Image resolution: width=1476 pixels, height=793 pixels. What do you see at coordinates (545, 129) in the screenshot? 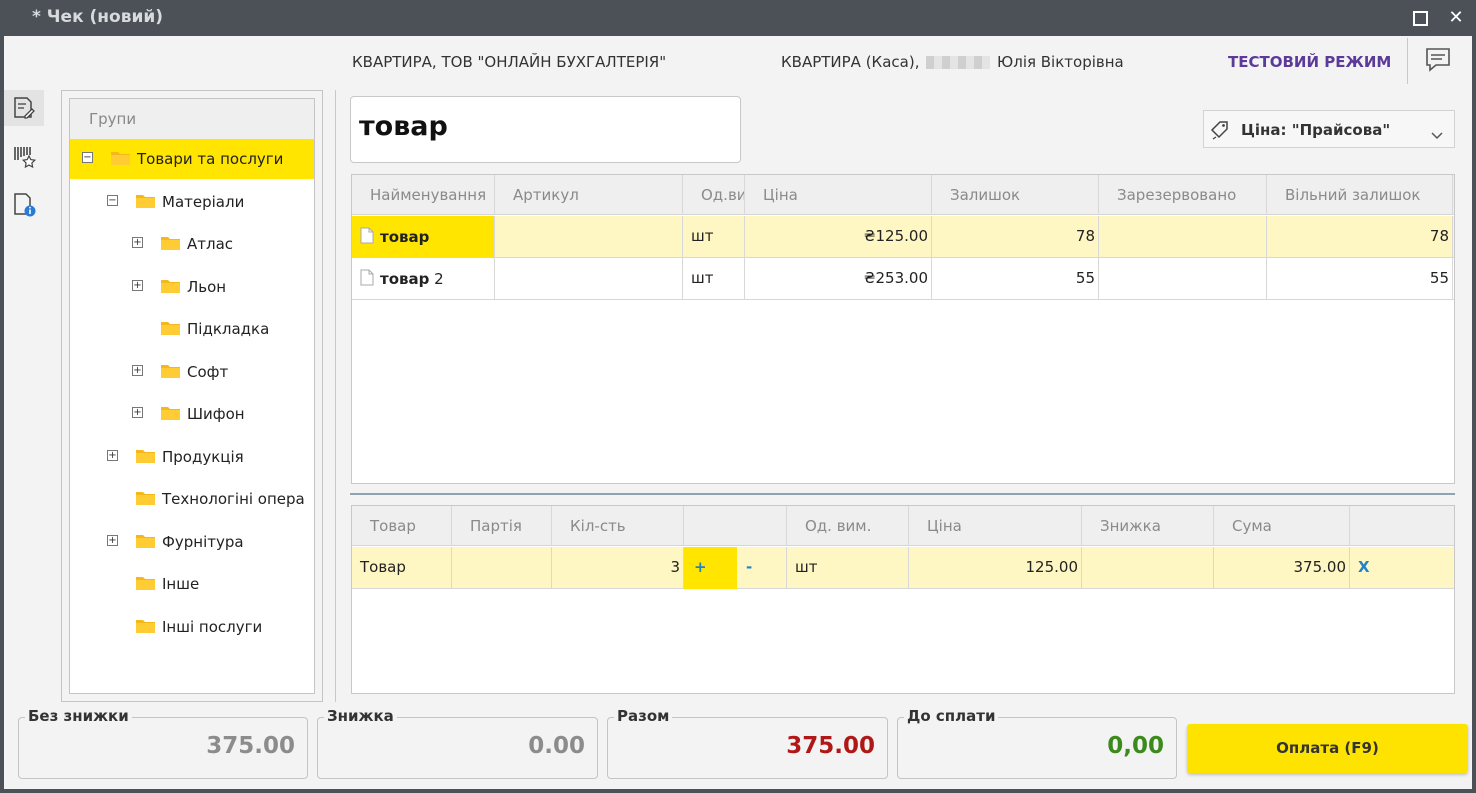
I see `product-search-input: товар` at bounding box center [545, 129].